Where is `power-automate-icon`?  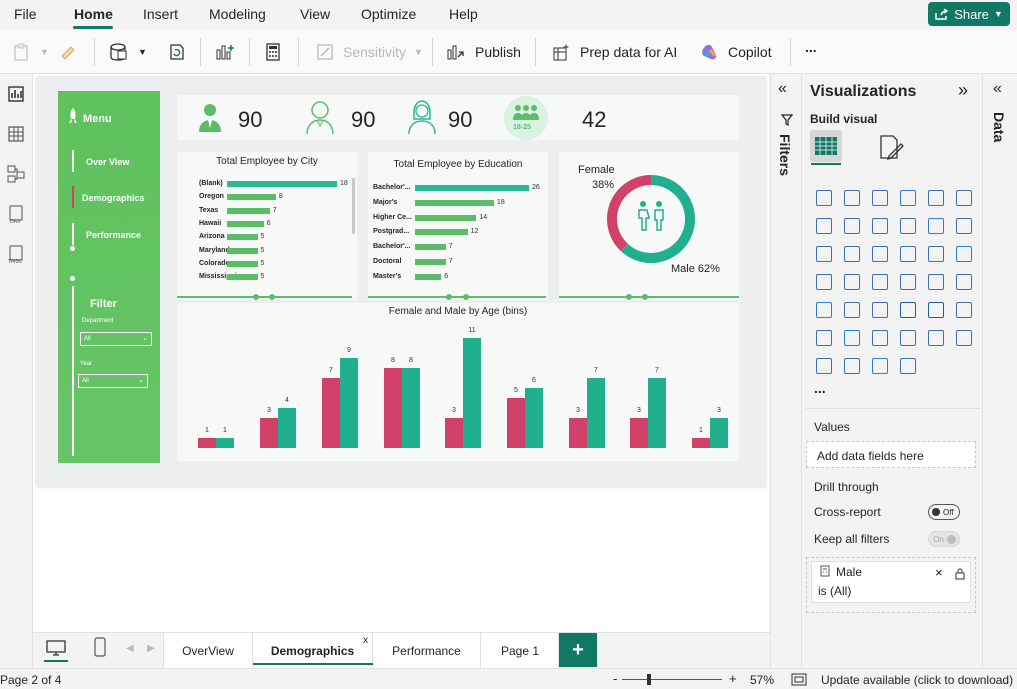
power-automate-icon is located at coordinates (824, 366).